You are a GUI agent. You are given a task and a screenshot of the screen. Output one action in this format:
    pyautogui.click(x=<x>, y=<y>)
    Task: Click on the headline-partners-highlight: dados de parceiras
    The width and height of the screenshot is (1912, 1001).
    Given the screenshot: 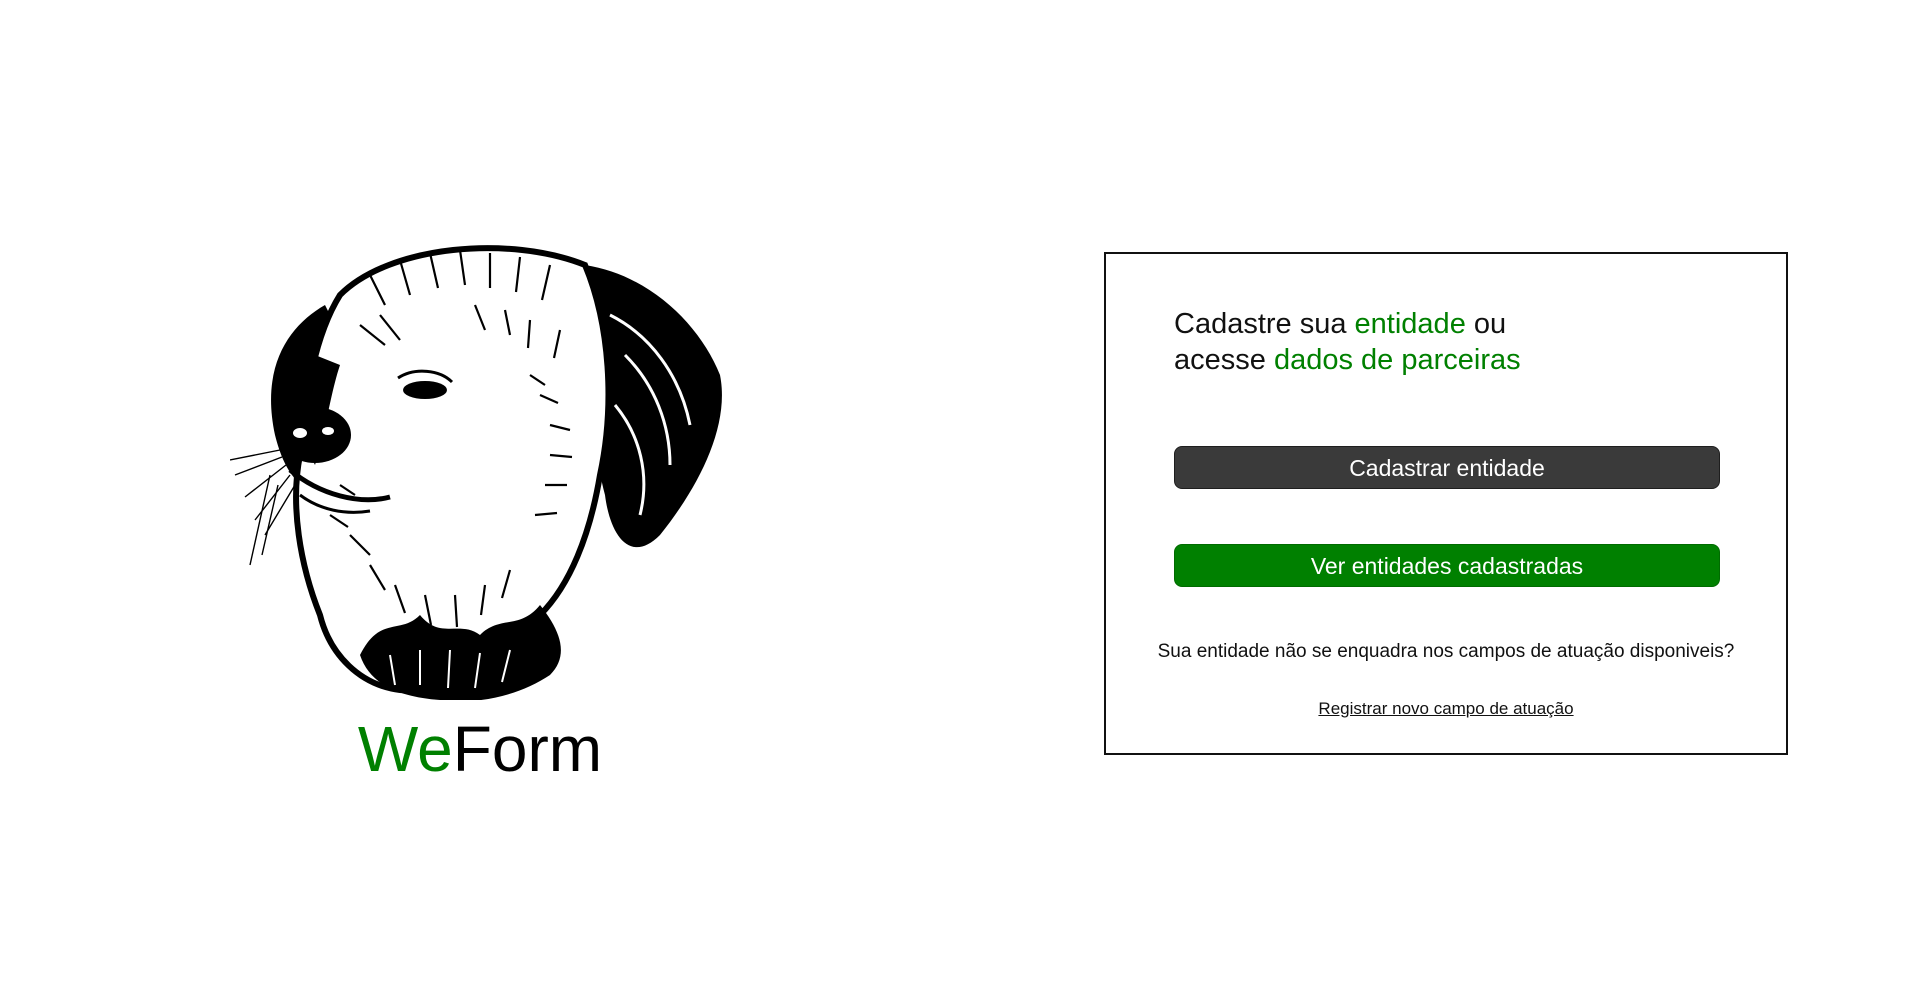 What is the action you would take?
    pyautogui.click(x=1397, y=360)
    